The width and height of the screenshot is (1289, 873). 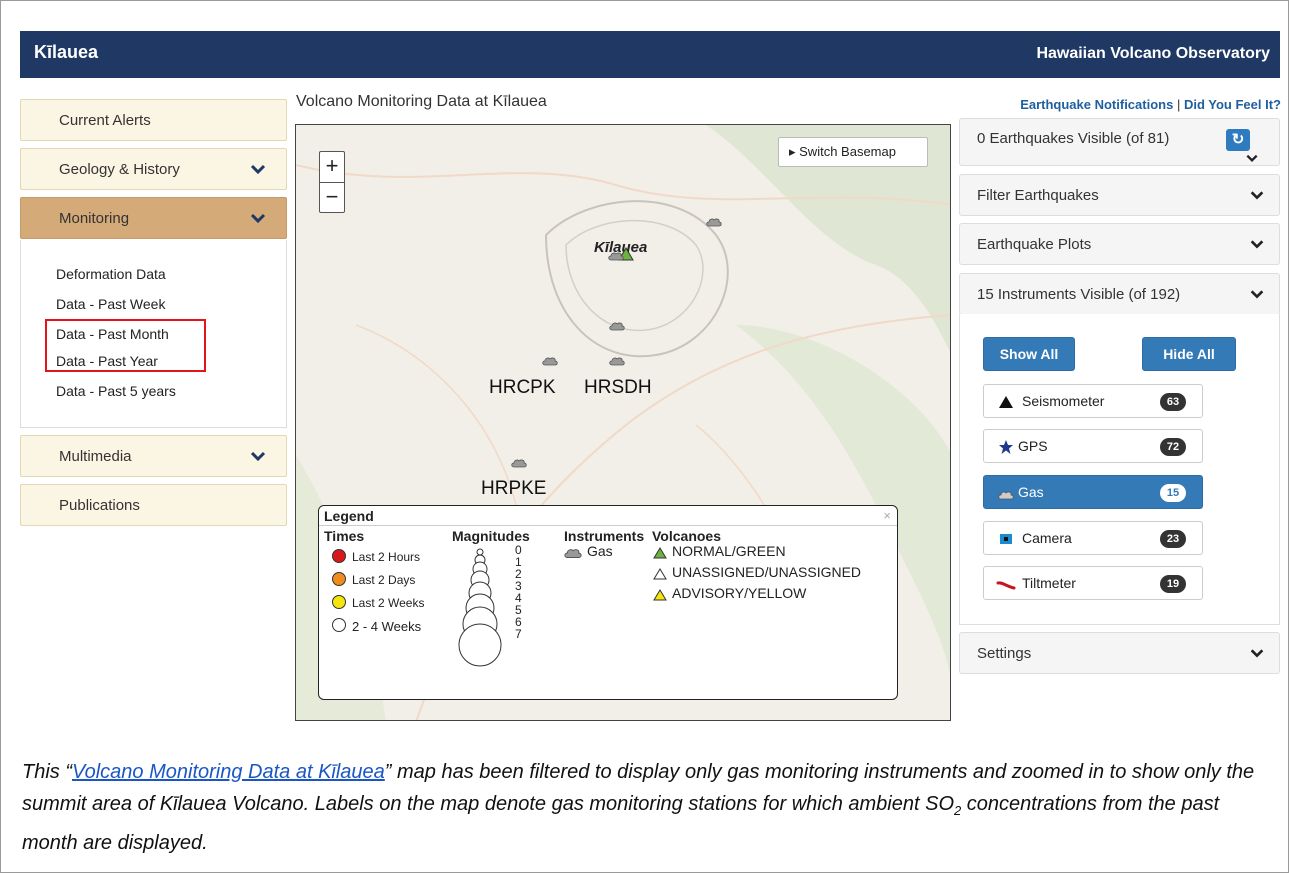 What do you see at coordinates (387, 626) in the screenshot?
I see `legend-time-item: 2 - 4 Weeks` at bounding box center [387, 626].